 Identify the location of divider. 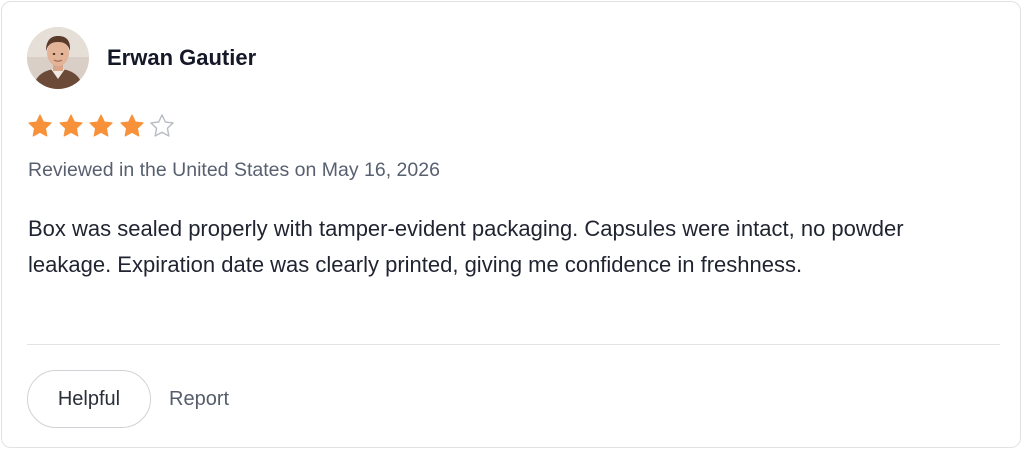
(513, 344).